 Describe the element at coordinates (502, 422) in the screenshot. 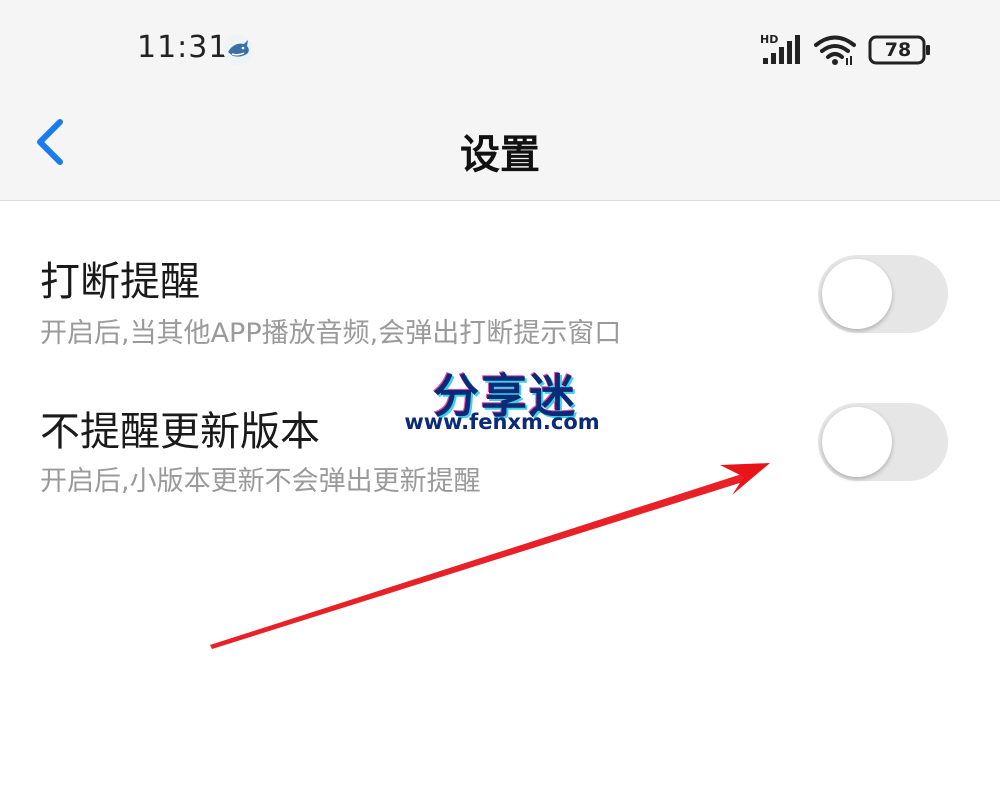

I see `watermark-url: www.fenxm.com` at that location.